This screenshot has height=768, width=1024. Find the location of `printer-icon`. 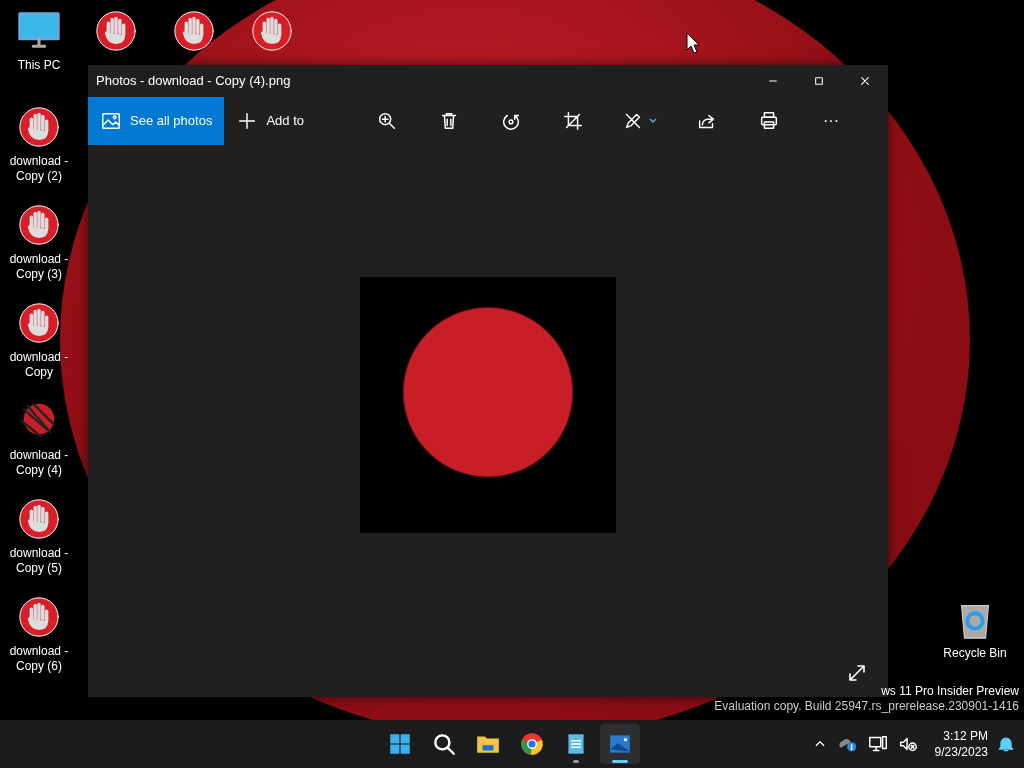

printer-icon is located at coordinates (769, 121).